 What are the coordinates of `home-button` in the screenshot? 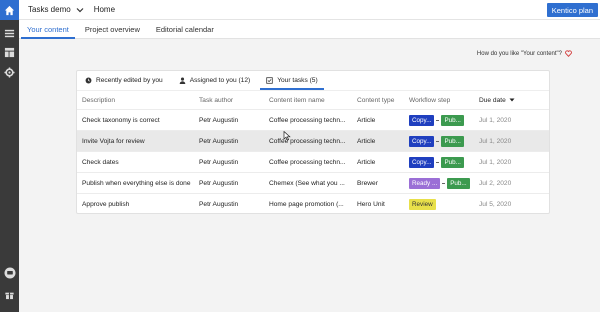 It's located at (9, 10).